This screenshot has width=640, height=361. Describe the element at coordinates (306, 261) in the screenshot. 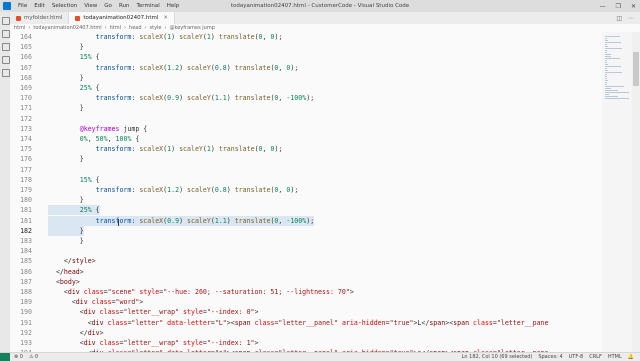

I see `code-line: 185 </style>` at that location.